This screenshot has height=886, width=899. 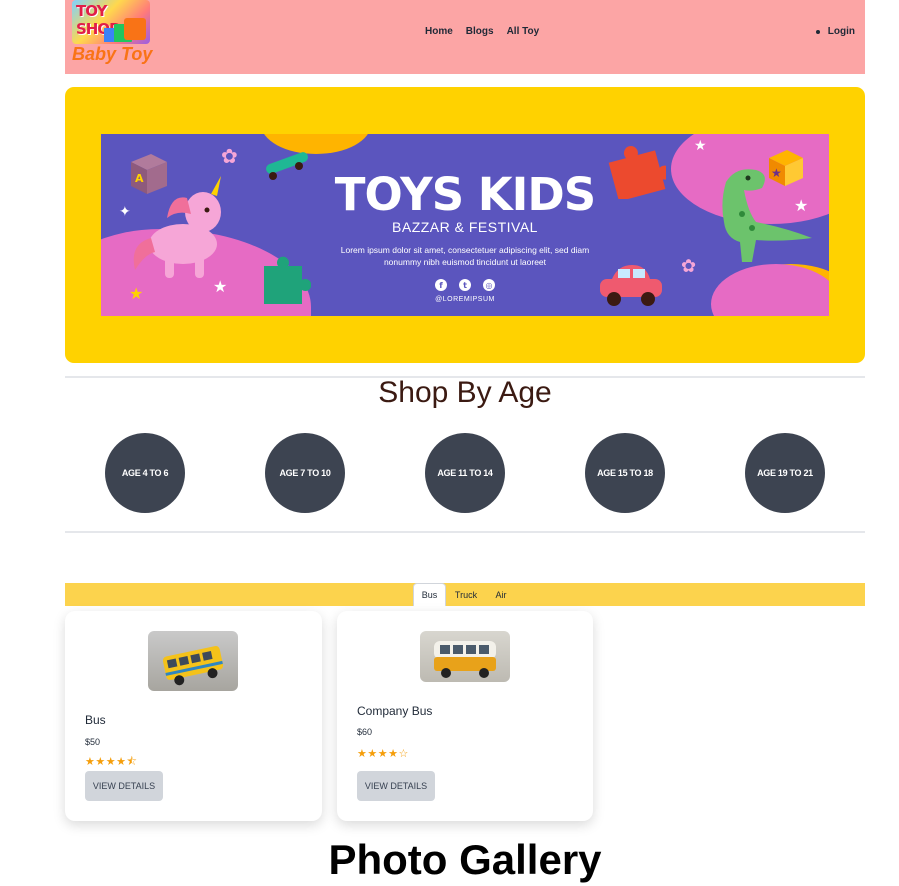 What do you see at coordinates (465, 659) in the screenshot?
I see `van-bus-icon` at bounding box center [465, 659].